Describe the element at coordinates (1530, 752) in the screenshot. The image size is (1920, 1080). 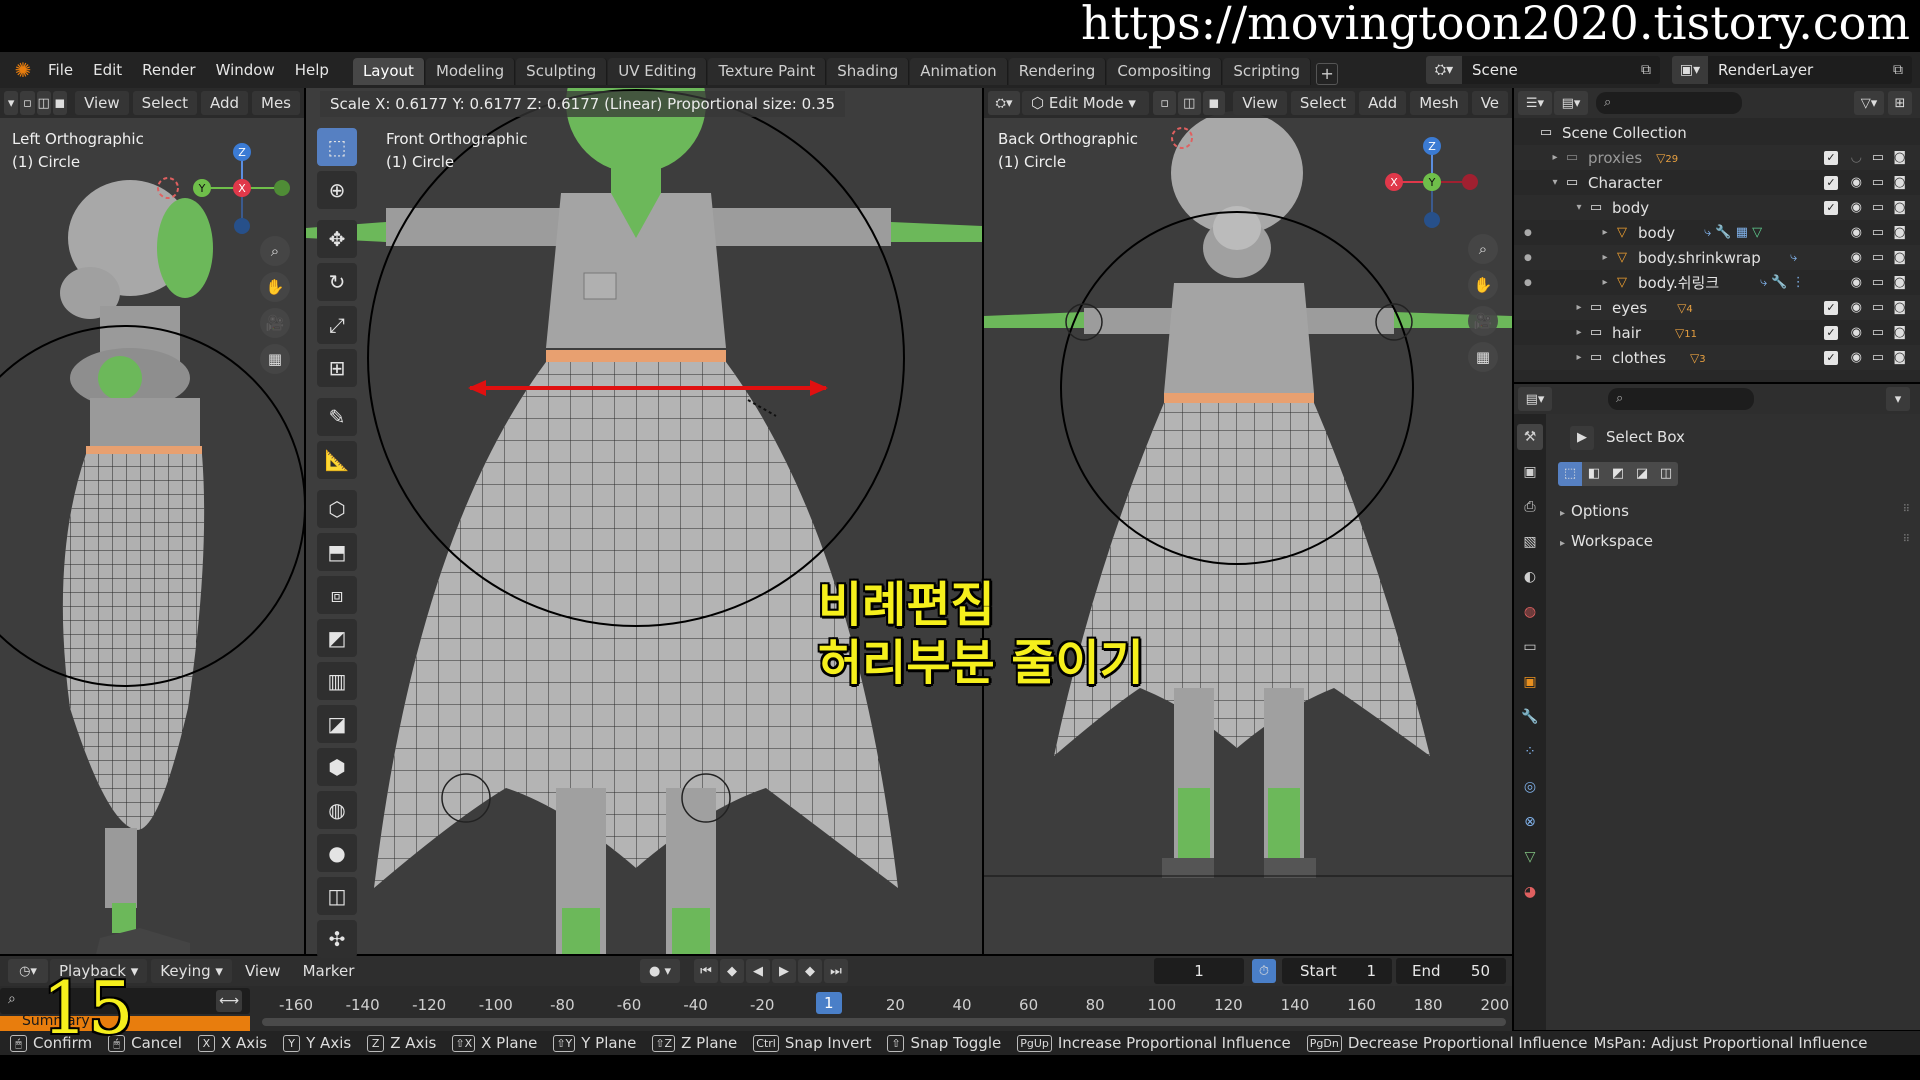
I see `particles-tab-icon: ⁘` at that location.